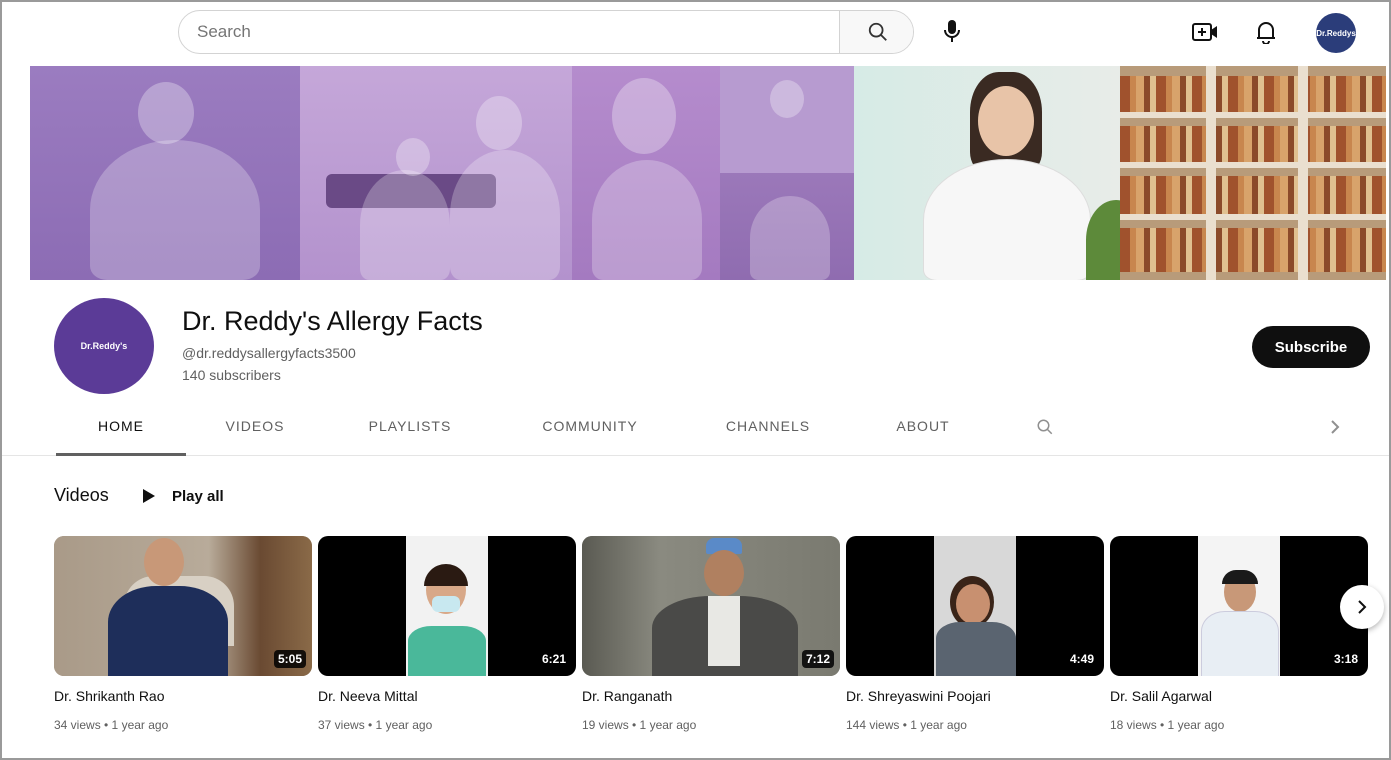 The image size is (1391, 760). I want to click on search-box, so click(546, 32).